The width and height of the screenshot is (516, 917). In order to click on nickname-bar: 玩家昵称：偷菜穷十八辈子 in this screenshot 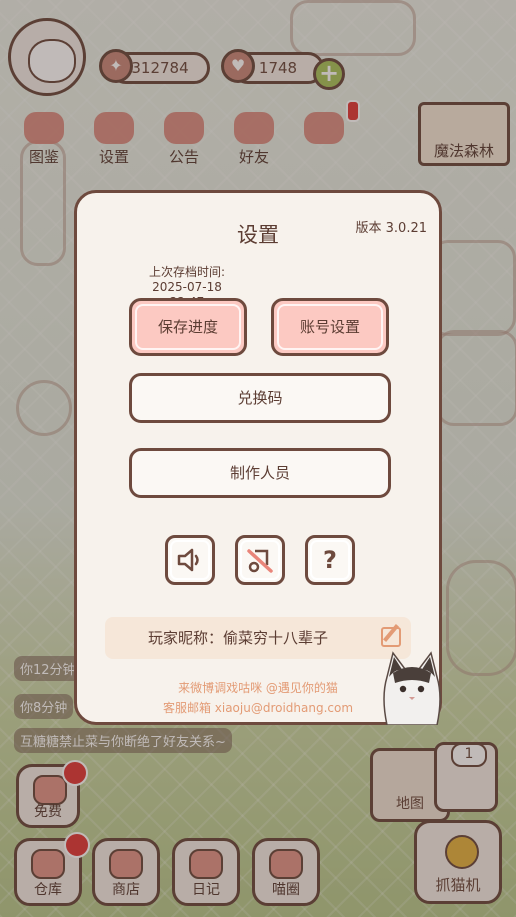, I will do `click(258, 638)`.